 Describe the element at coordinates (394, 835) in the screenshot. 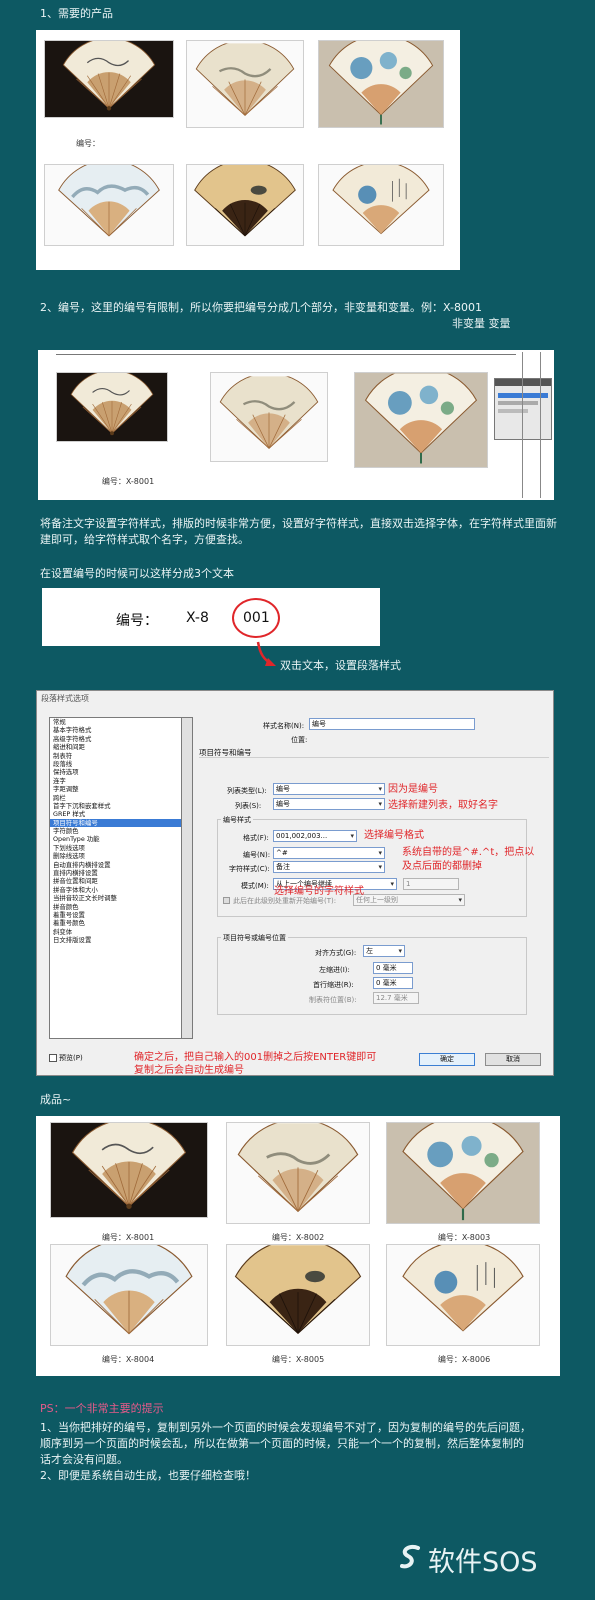

I see `annotation-format: 选择编号格式` at that location.